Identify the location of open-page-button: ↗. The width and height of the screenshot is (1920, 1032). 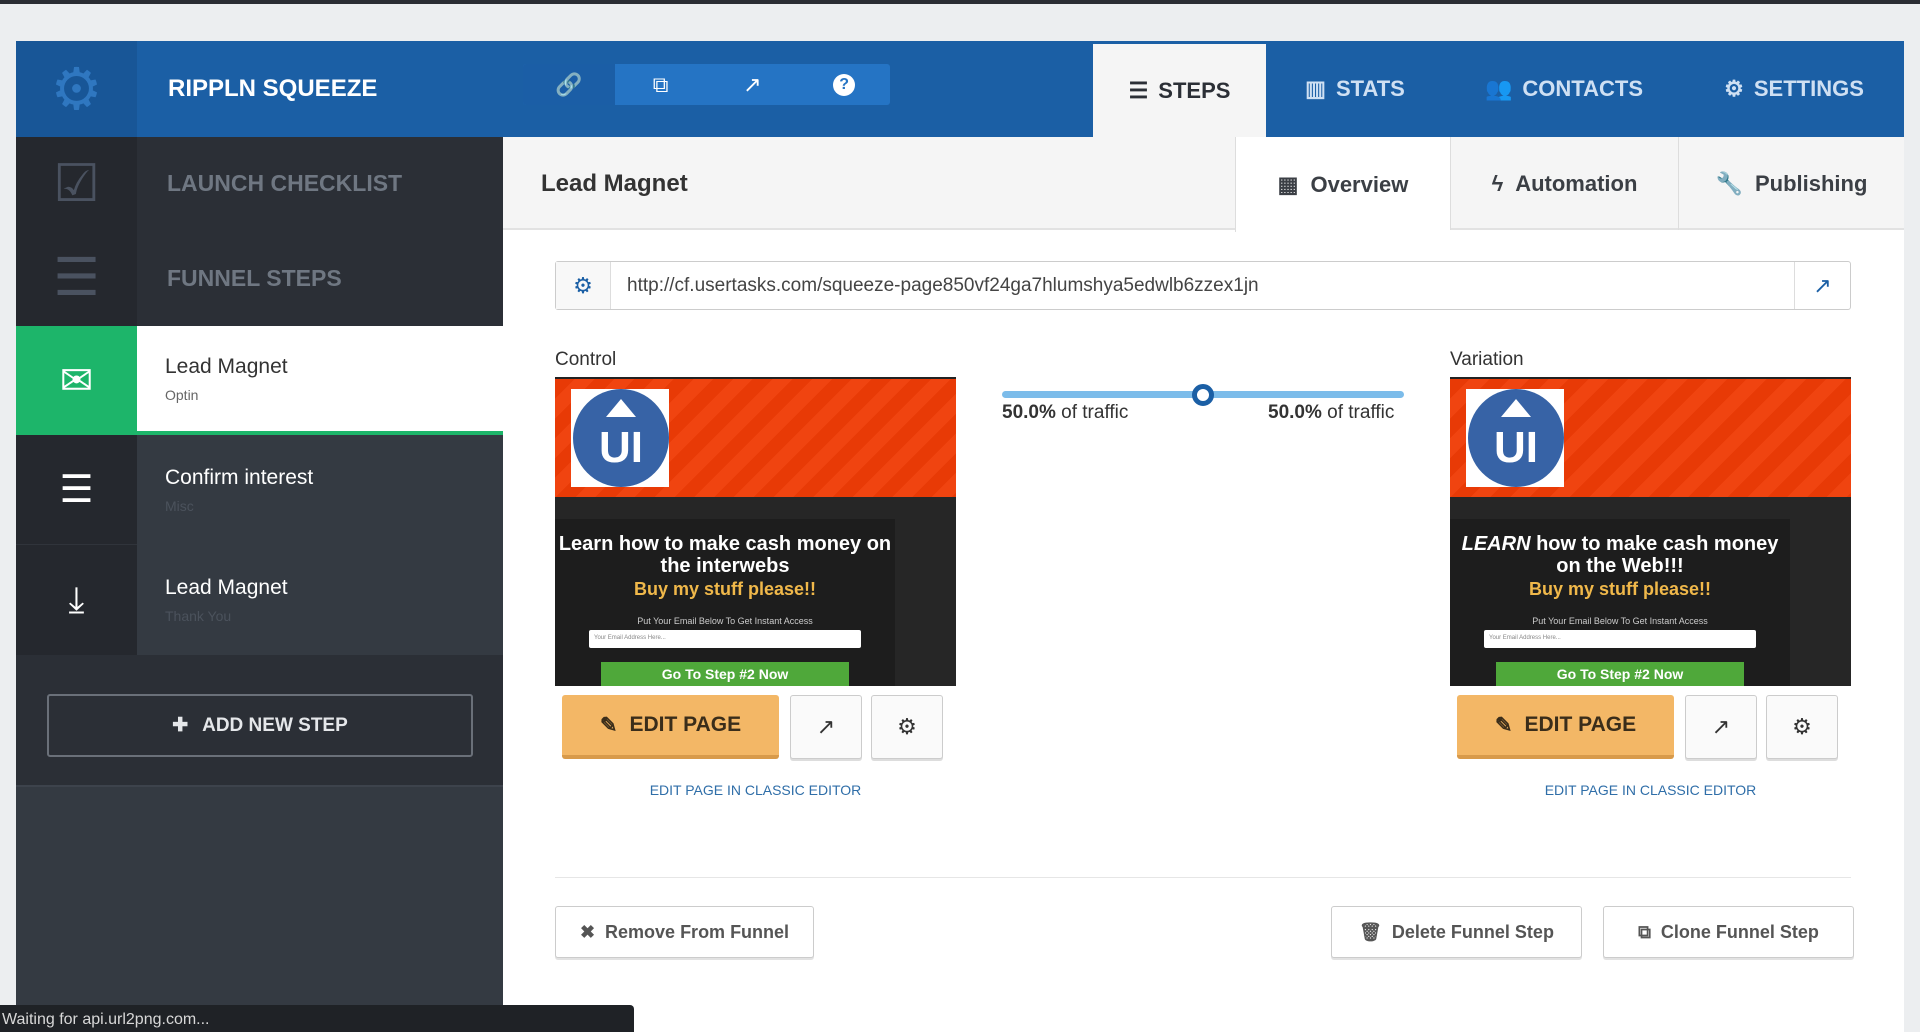
(826, 727).